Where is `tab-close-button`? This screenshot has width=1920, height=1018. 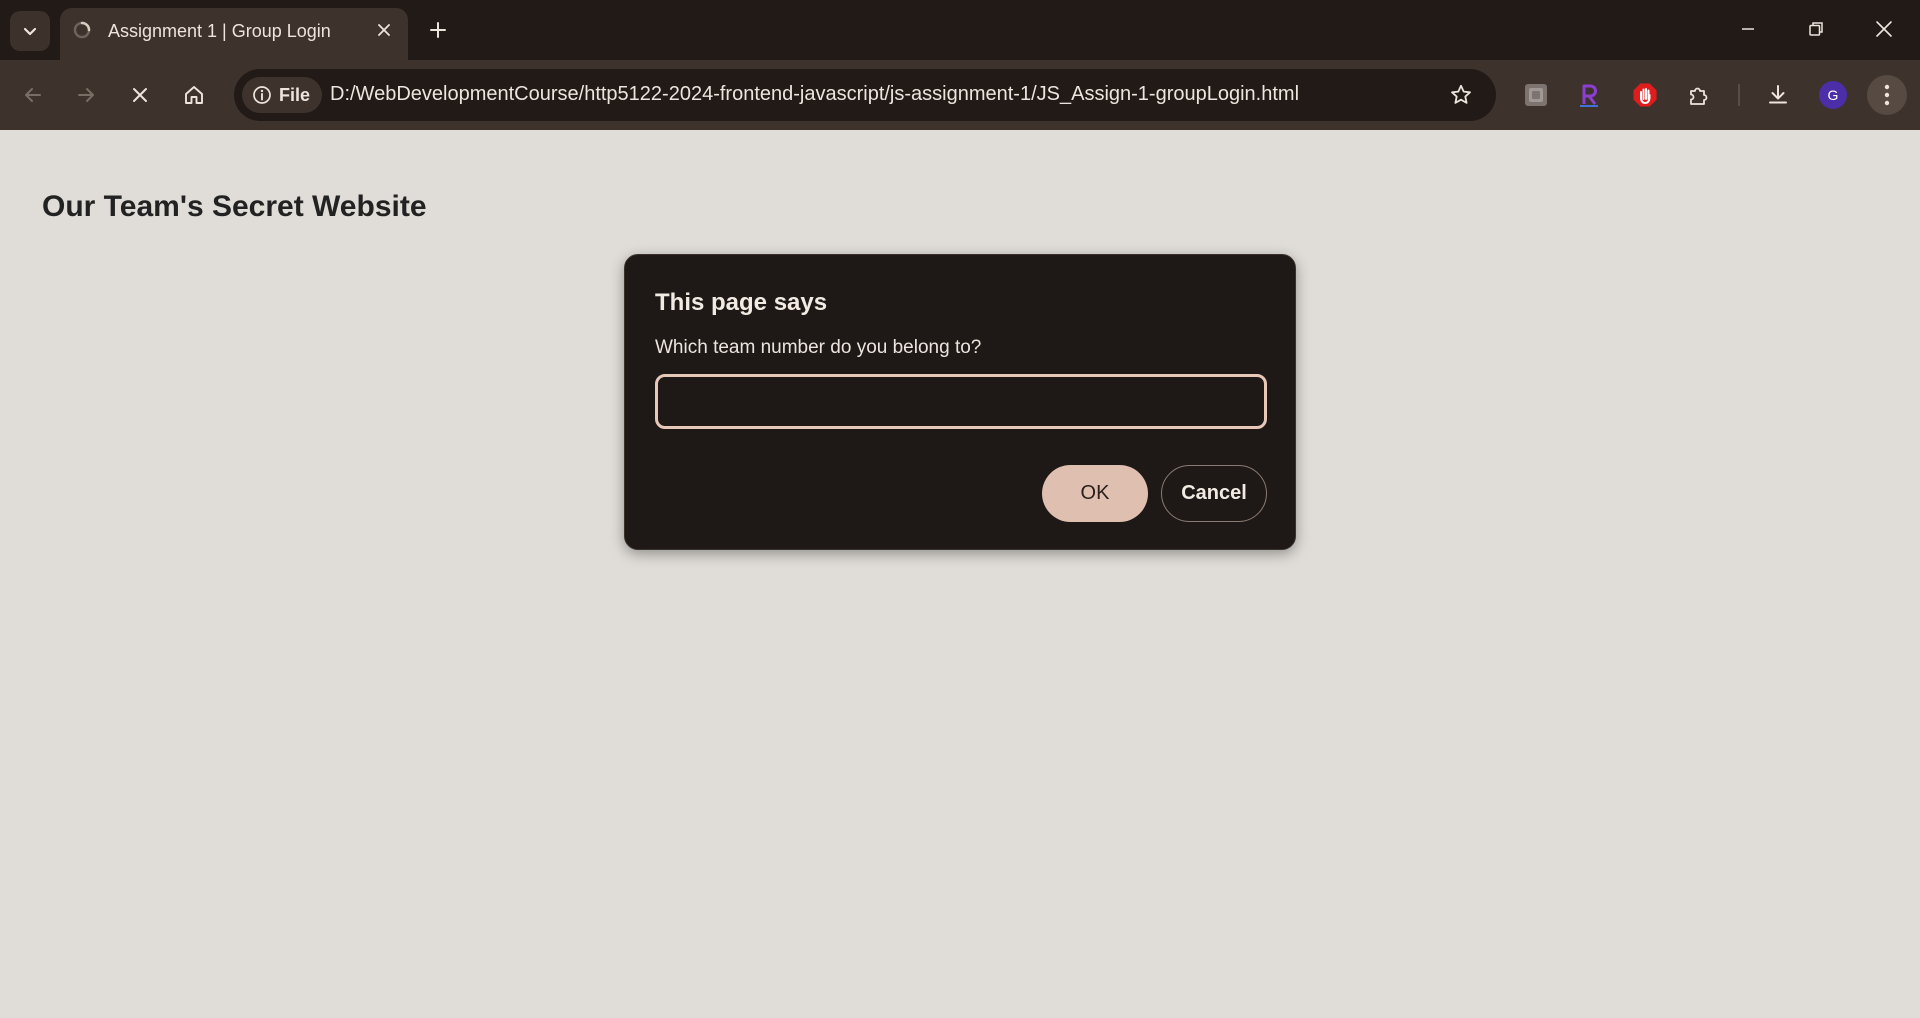
tab-close-button is located at coordinates (384, 30).